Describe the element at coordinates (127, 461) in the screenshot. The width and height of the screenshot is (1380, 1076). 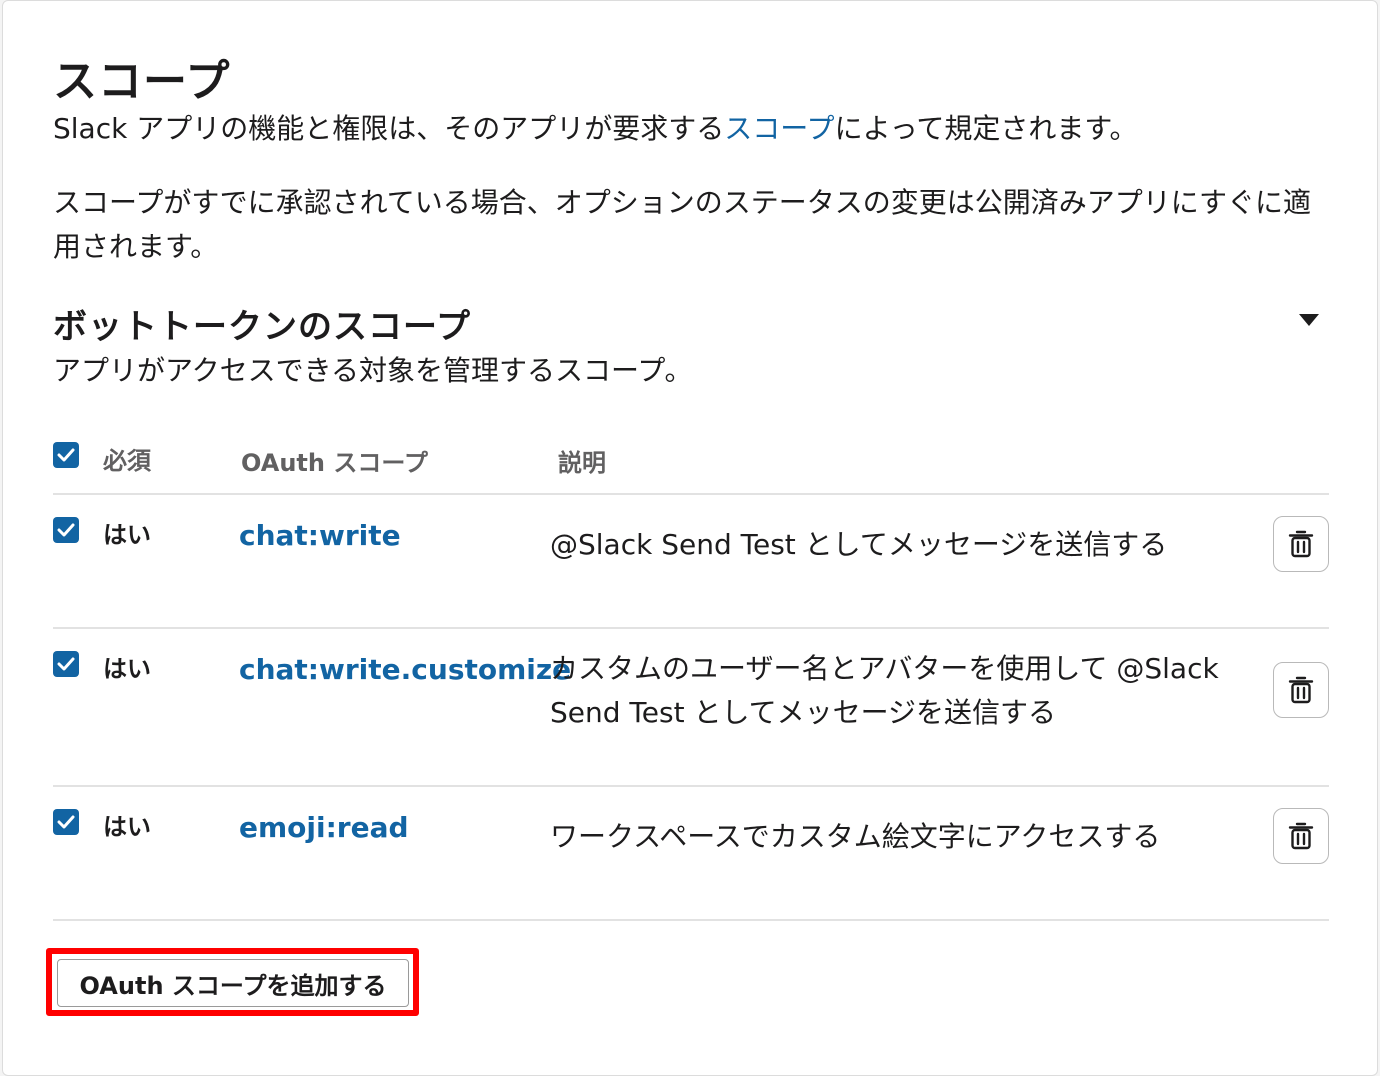
I see `column-header-required: 必須` at that location.